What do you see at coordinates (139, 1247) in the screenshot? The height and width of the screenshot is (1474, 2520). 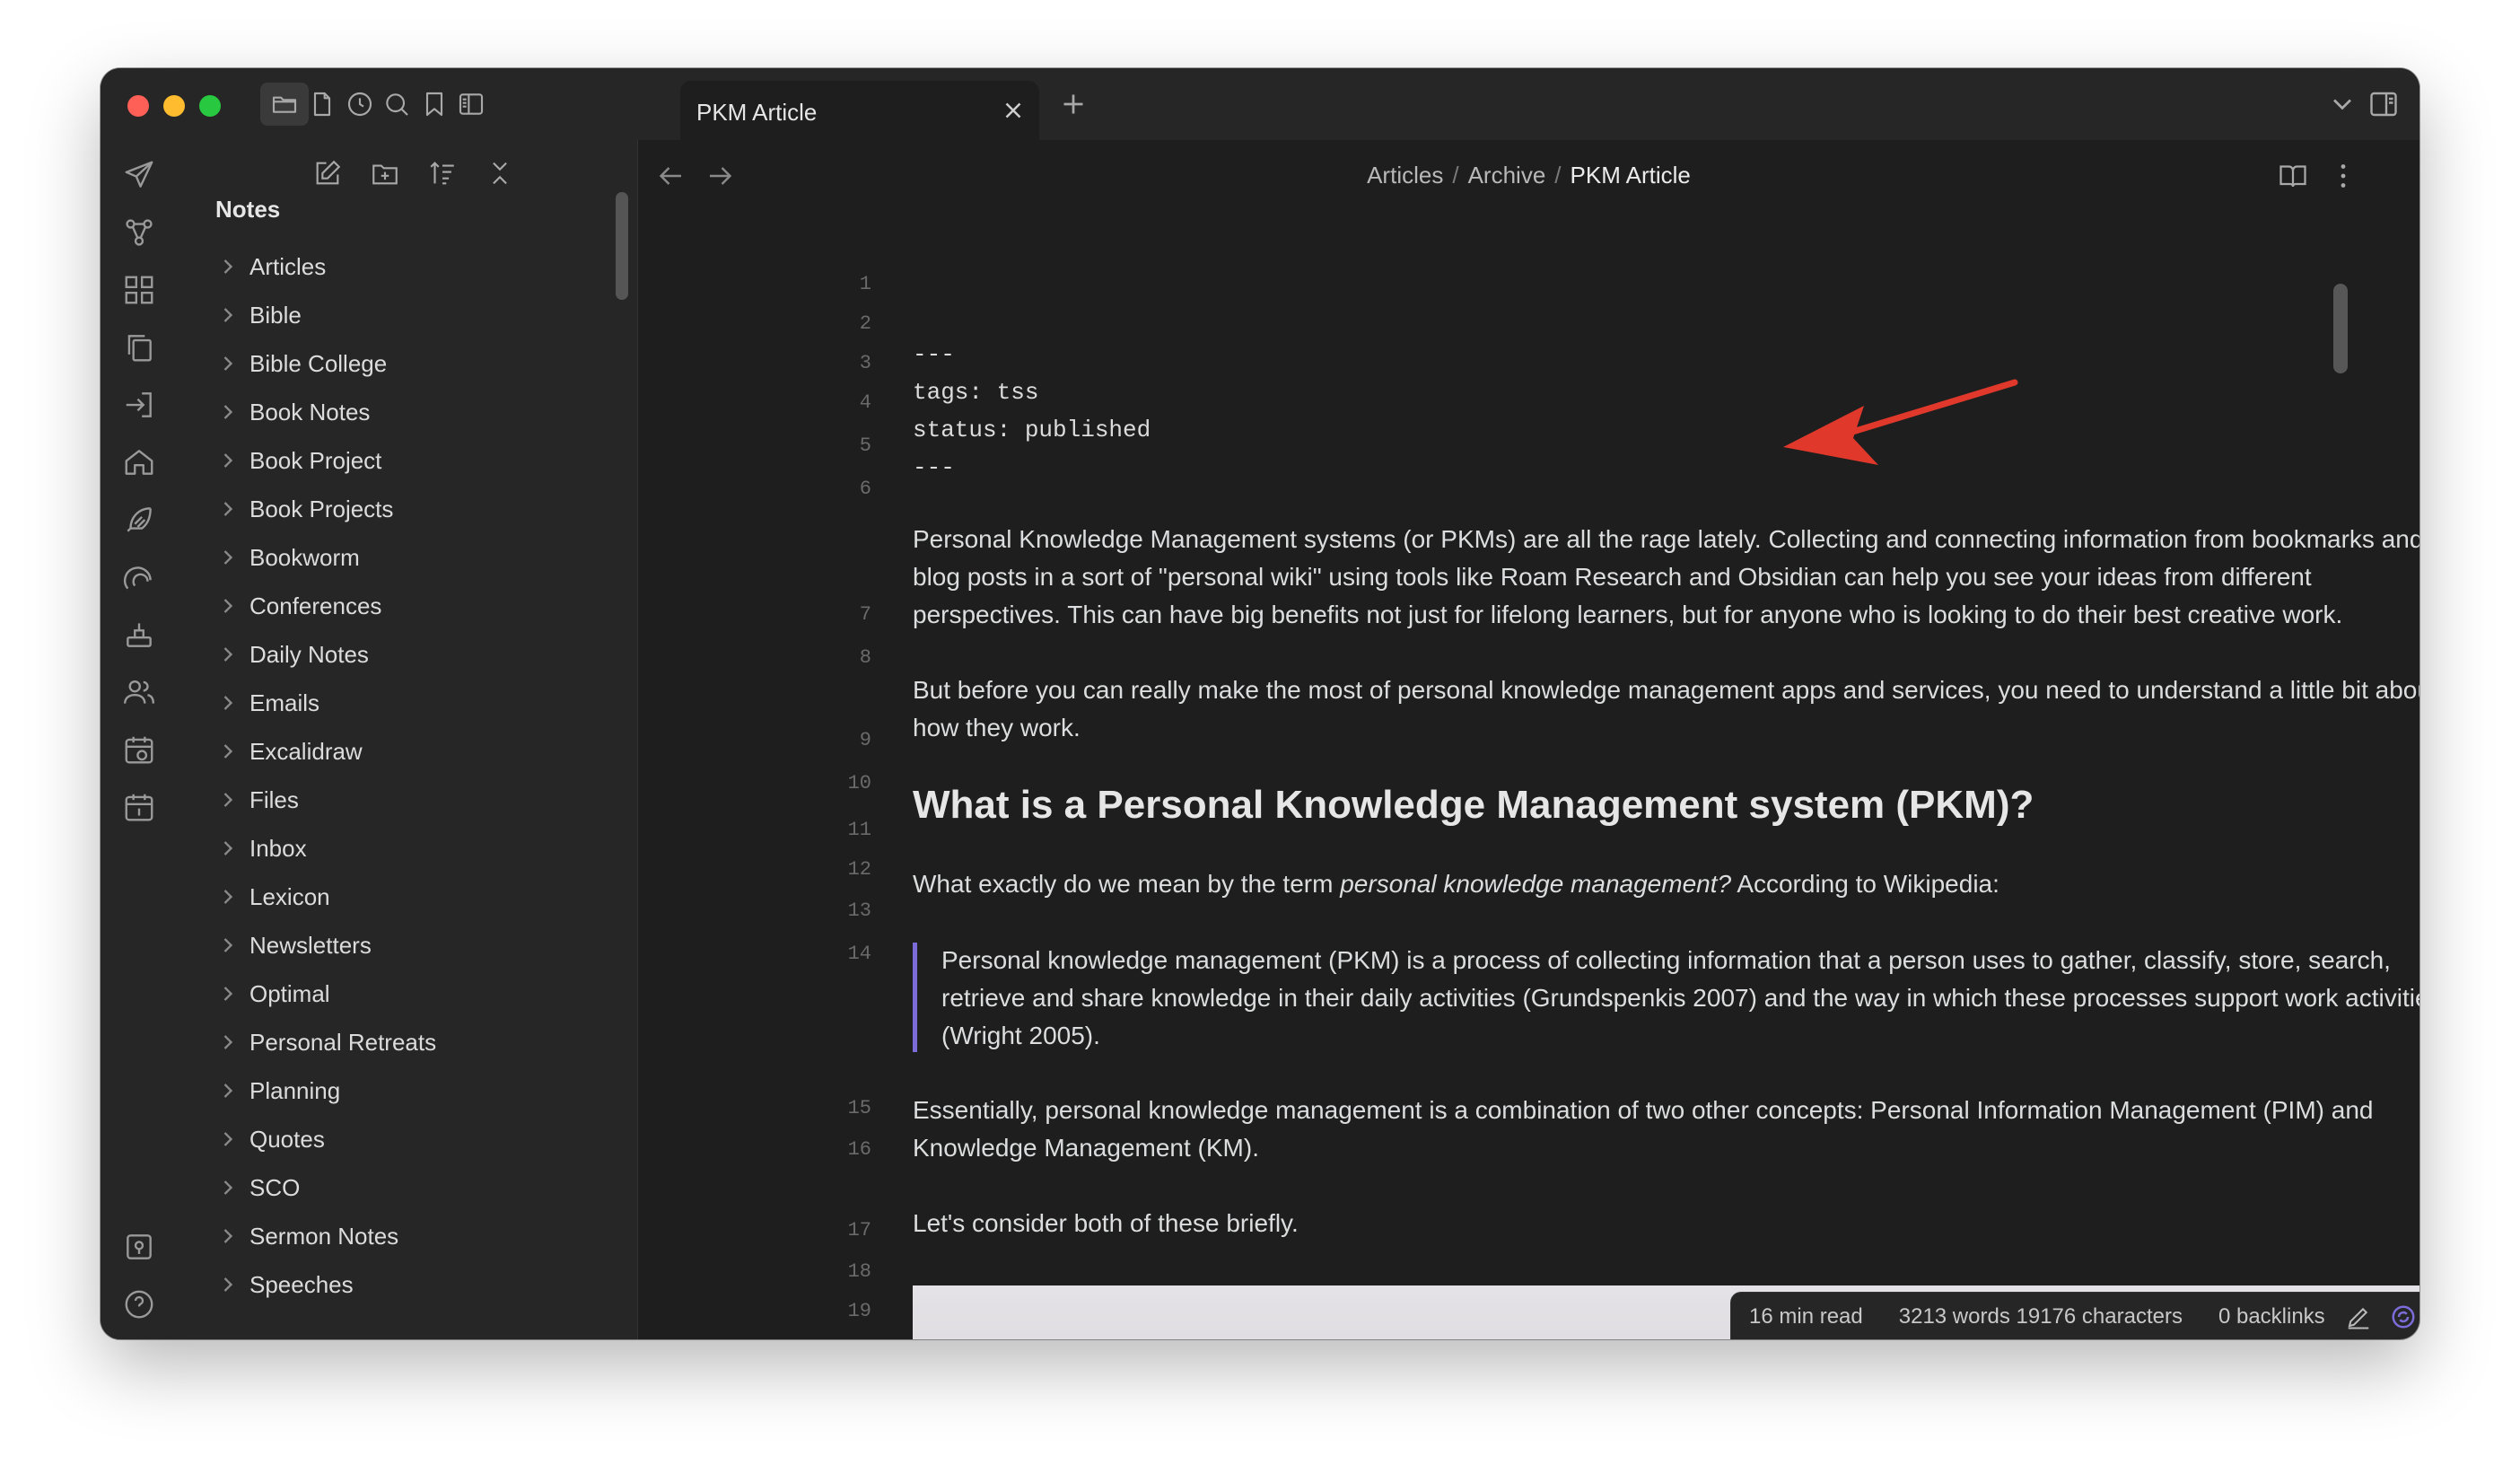 I see `vault-icon` at bounding box center [139, 1247].